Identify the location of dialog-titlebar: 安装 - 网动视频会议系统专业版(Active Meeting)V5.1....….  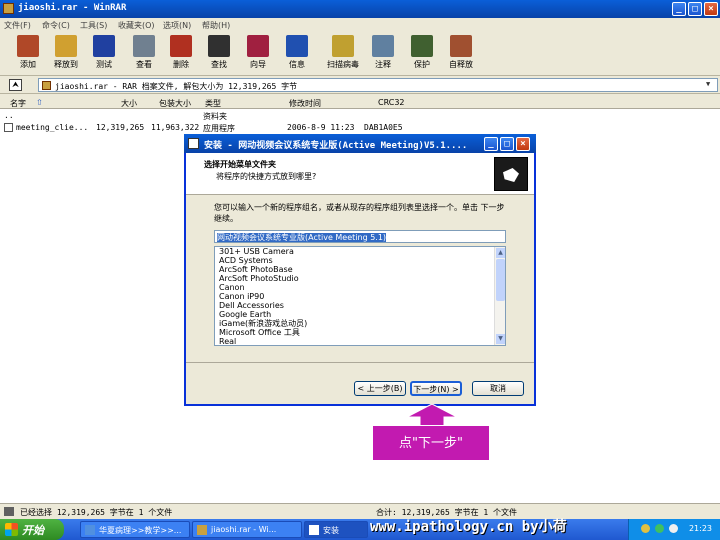
(360, 143).